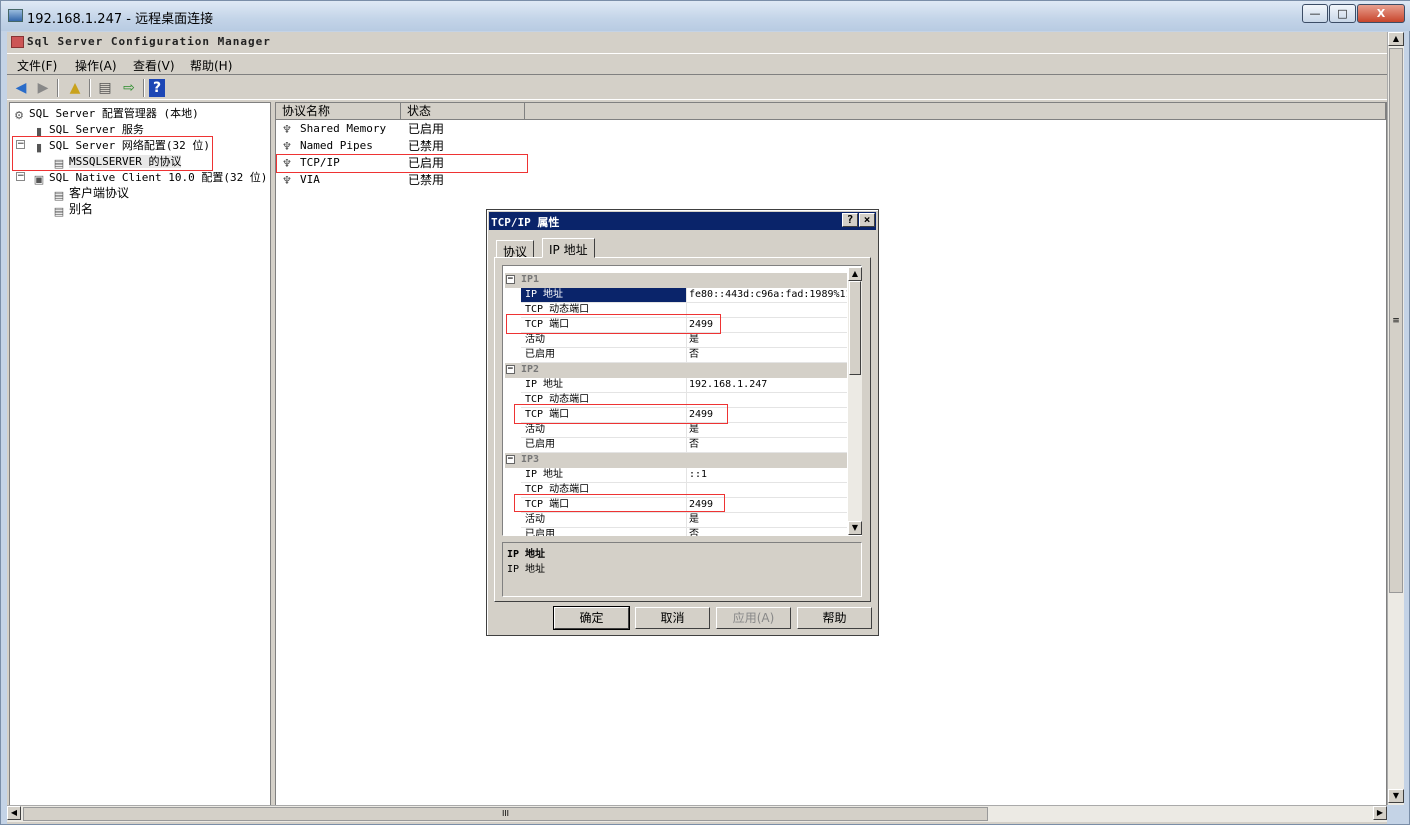 This screenshot has width=1410, height=825. Describe the element at coordinates (463, 111) in the screenshot. I see `column-header-status: 状态` at that location.